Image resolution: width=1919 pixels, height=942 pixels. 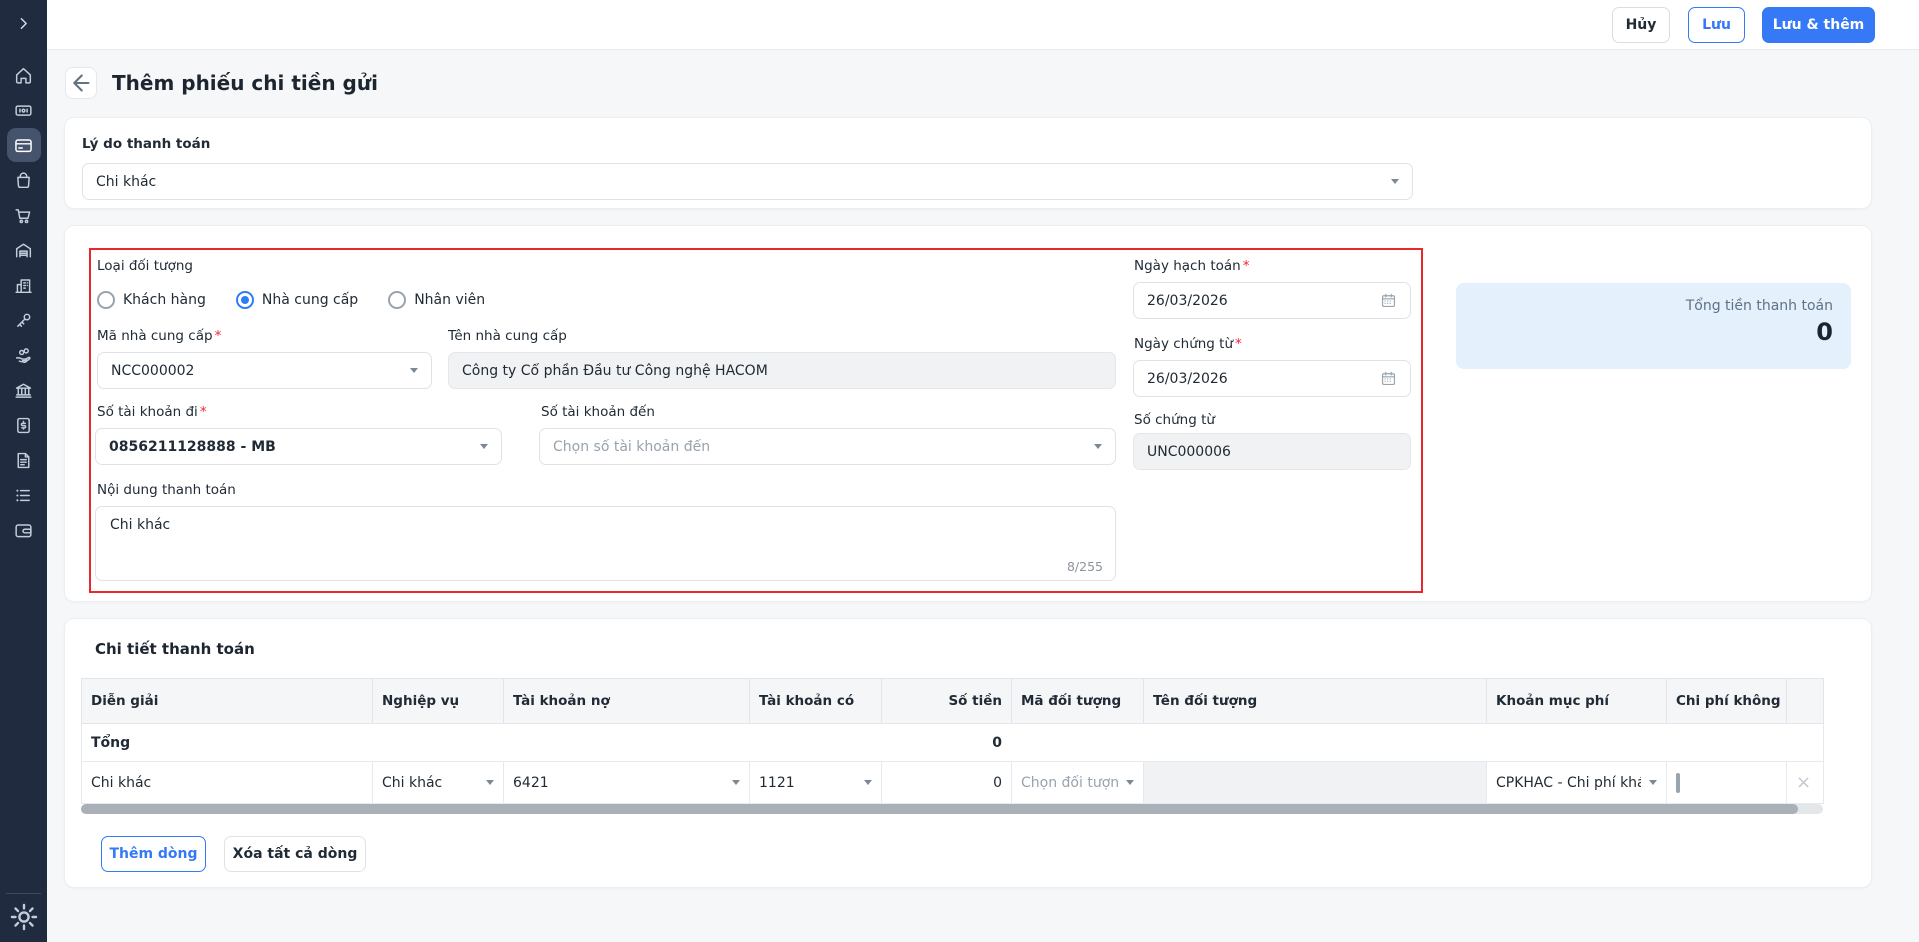 I want to click on radio-customer: Khách hàng, so click(x=151, y=300).